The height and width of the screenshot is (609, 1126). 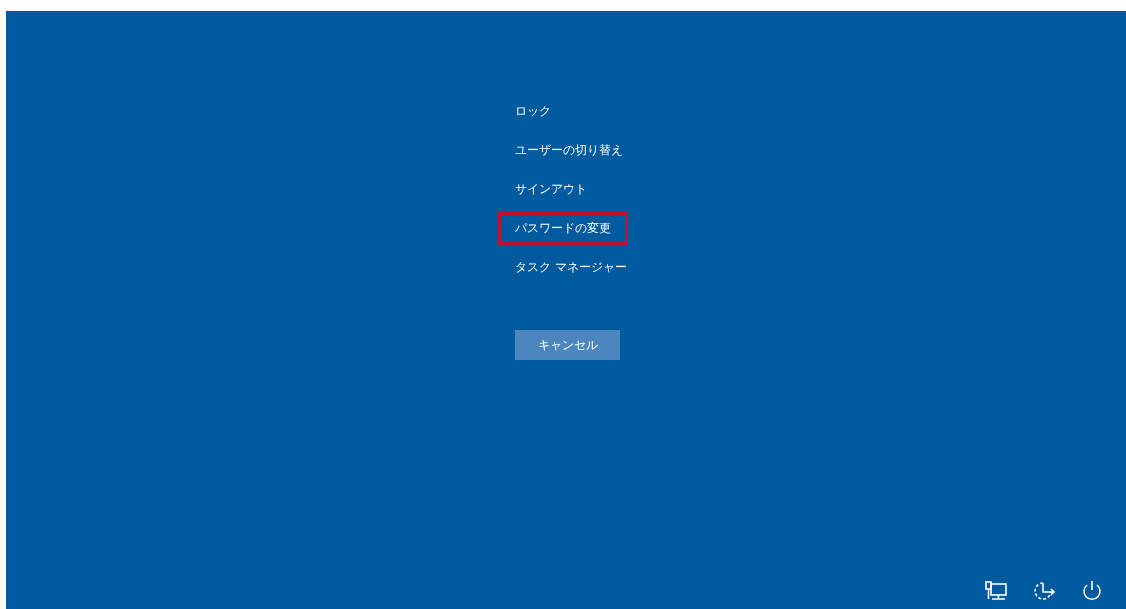 I want to click on menu-item: タスク マネージャー, so click(x=571, y=267).